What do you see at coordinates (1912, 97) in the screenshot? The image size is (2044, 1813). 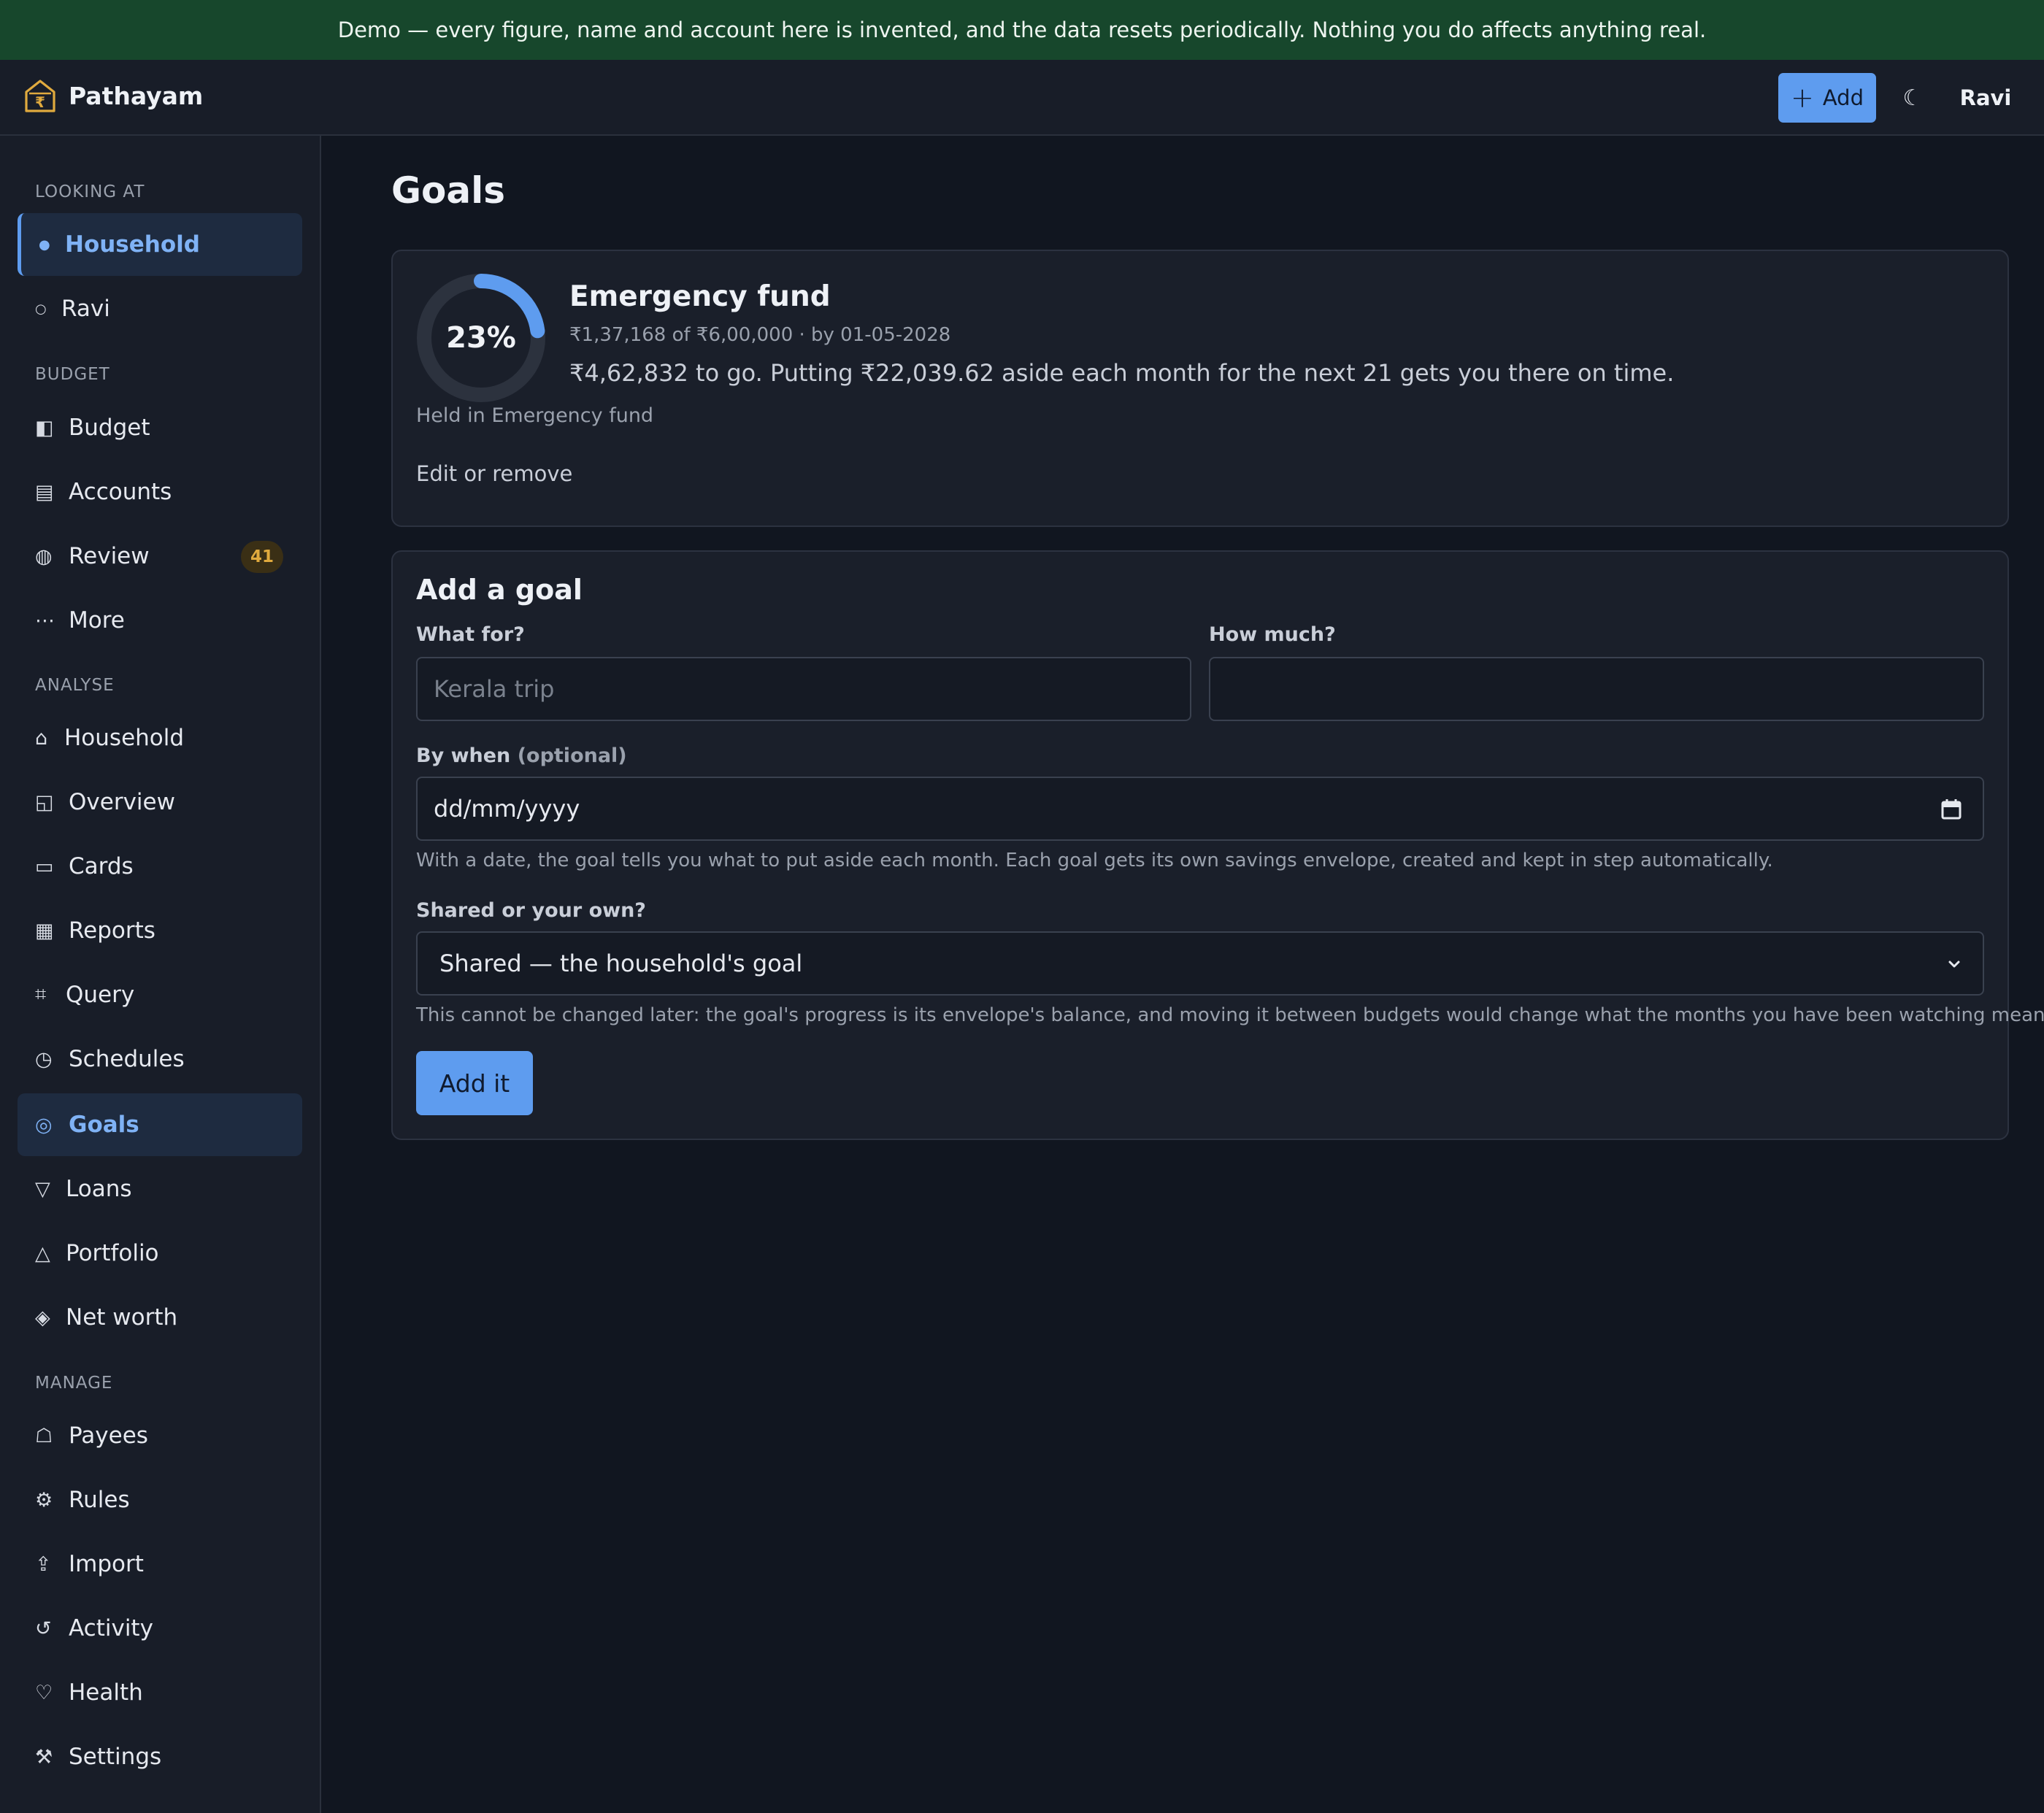 I see `moon-icon: ☾` at bounding box center [1912, 97].